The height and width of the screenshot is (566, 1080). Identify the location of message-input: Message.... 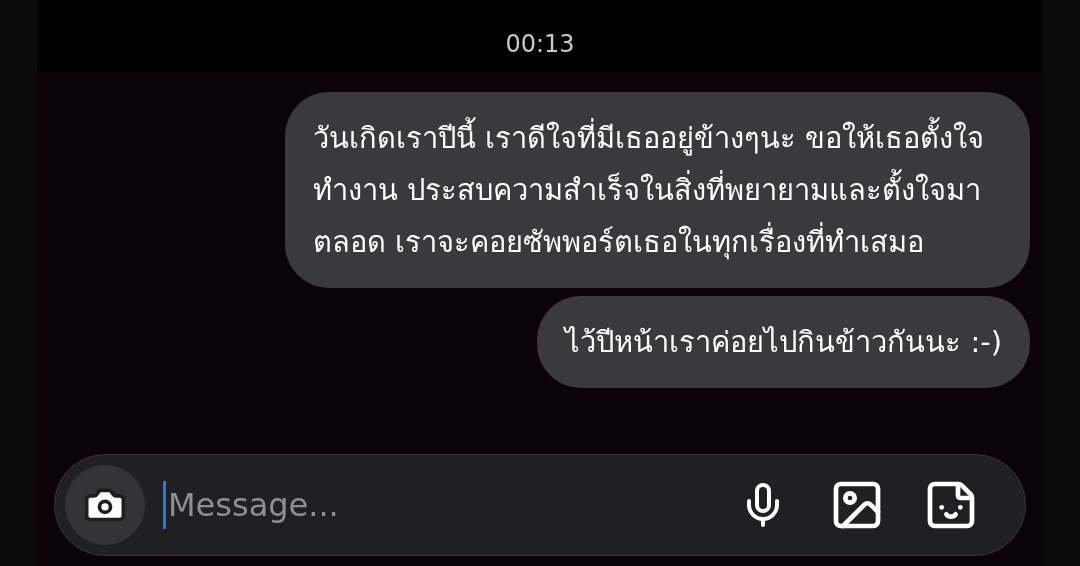
(453, 505).